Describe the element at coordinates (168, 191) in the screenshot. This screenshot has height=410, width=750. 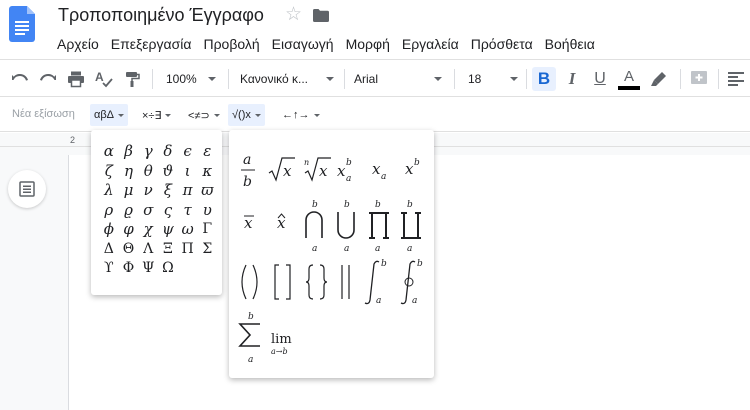
I see `greek-symbol: ξ` at that location.